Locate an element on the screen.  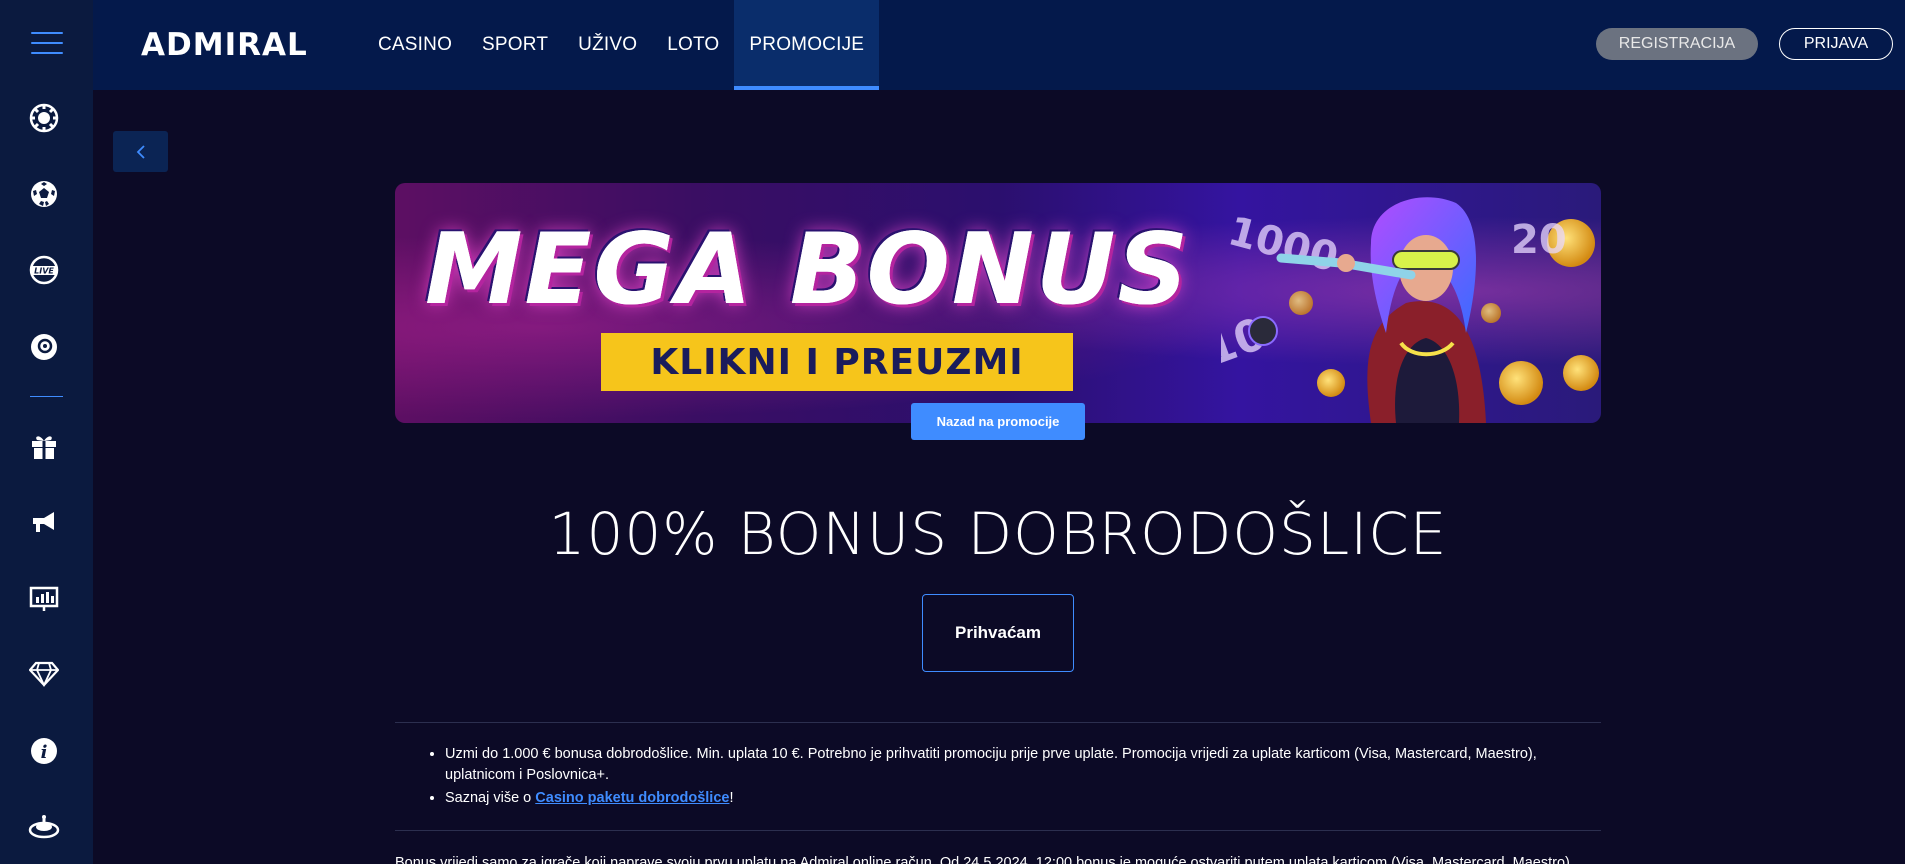
admiral-logo: ADMIRAL is located at coordinates (234, 43).